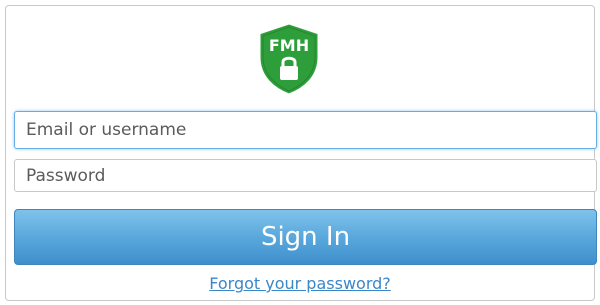  Describe the element at coordinates (300, 283) in the screenshot. I see `forgot-password-link: Forgot your password?` at that location.